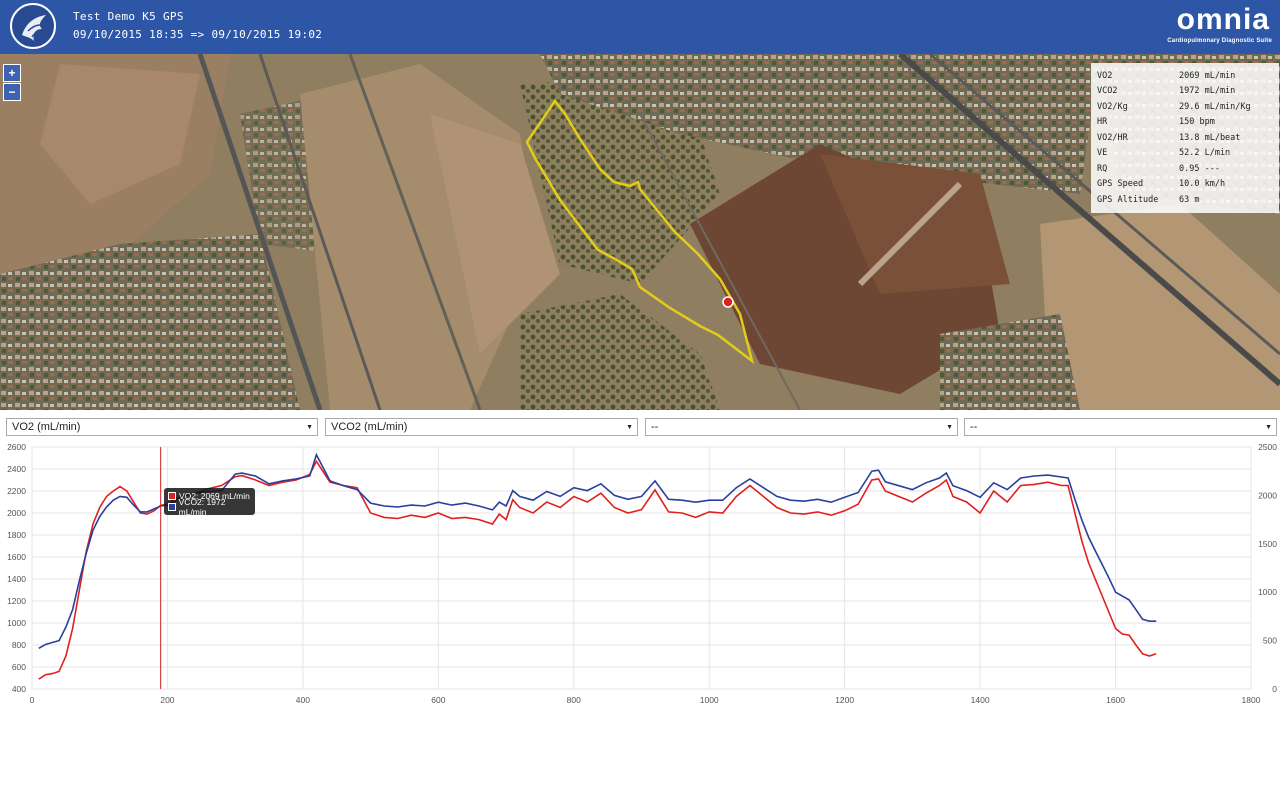  I want to click on metric-label: VO2/HR, so click(1112, 137).